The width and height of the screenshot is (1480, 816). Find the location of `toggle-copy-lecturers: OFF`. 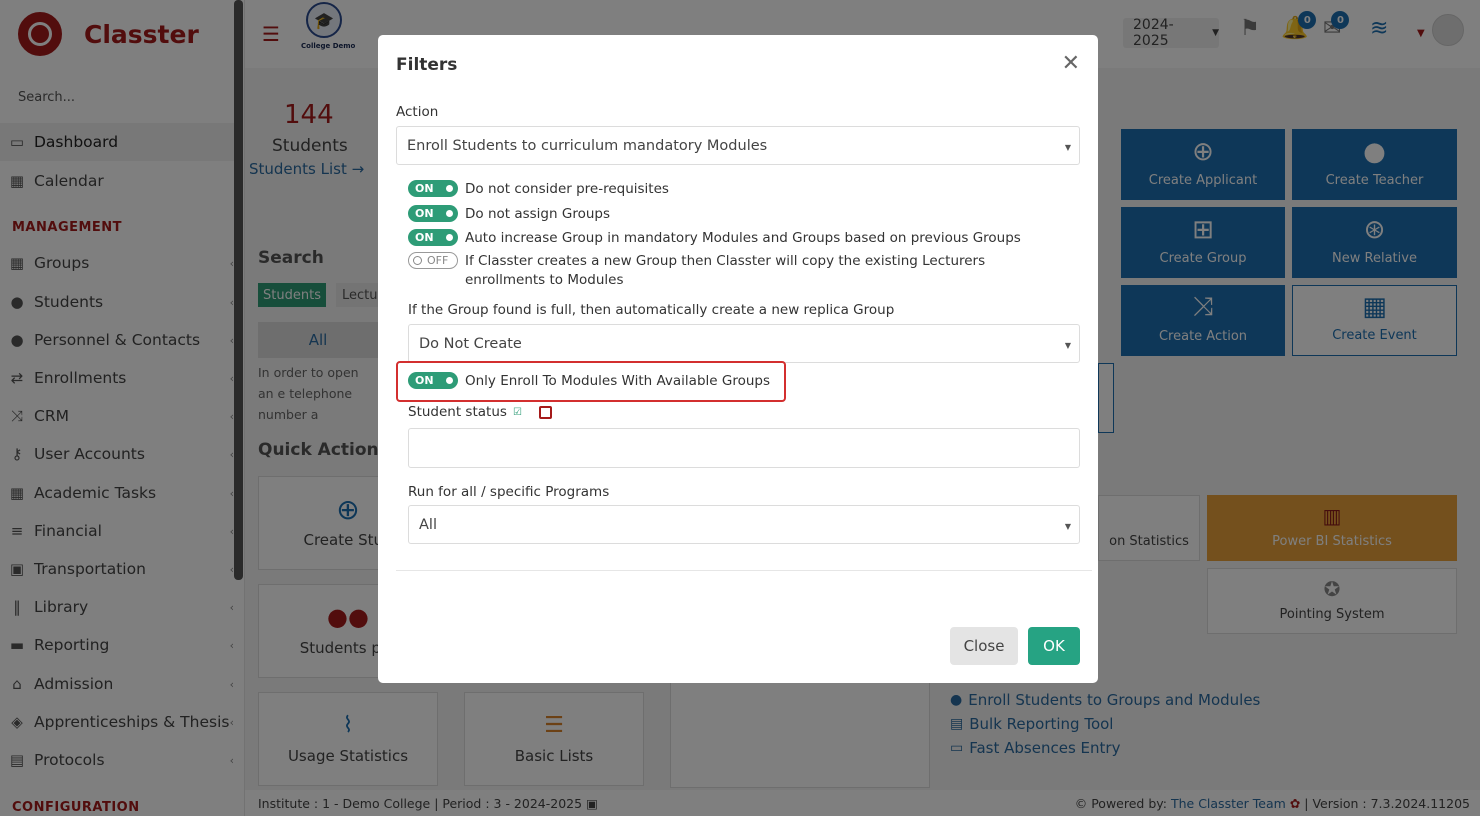

toggle-copy-lecturers: OFF is located at coordinates (433, 260).